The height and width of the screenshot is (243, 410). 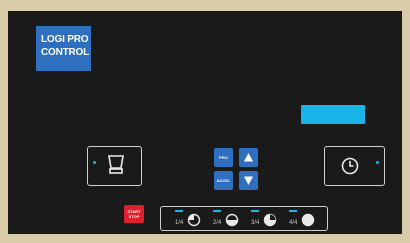 I want to click on up-button, so click(x=248, y=157).